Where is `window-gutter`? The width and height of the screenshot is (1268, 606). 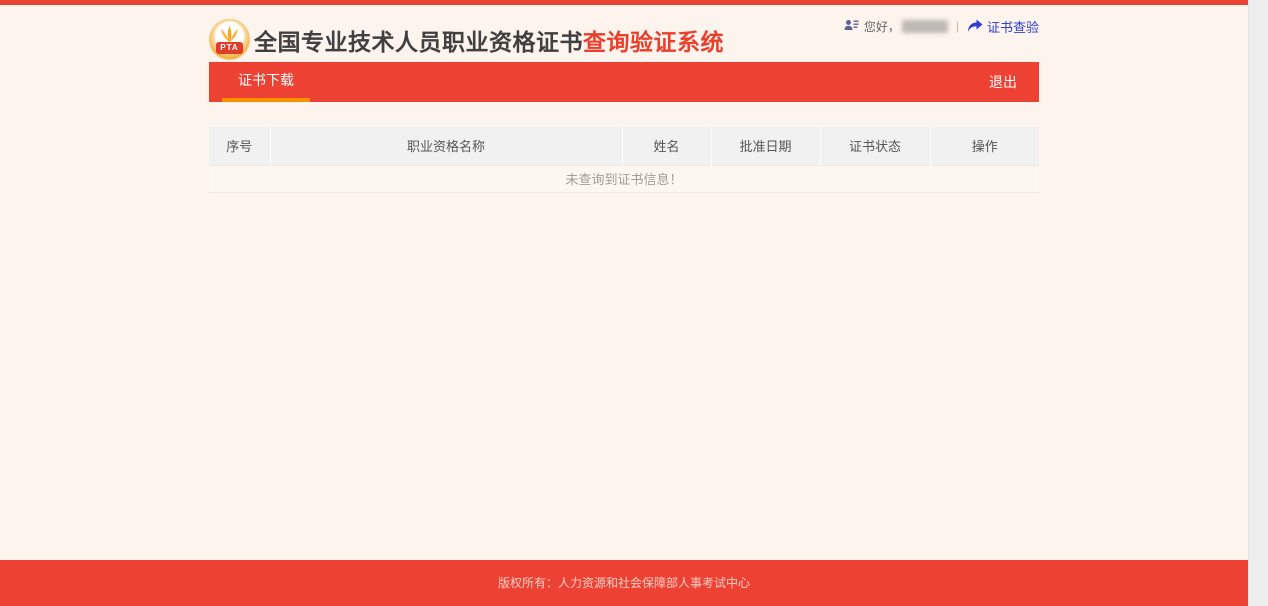 window-gutter is located at coordinates (1258, 303).